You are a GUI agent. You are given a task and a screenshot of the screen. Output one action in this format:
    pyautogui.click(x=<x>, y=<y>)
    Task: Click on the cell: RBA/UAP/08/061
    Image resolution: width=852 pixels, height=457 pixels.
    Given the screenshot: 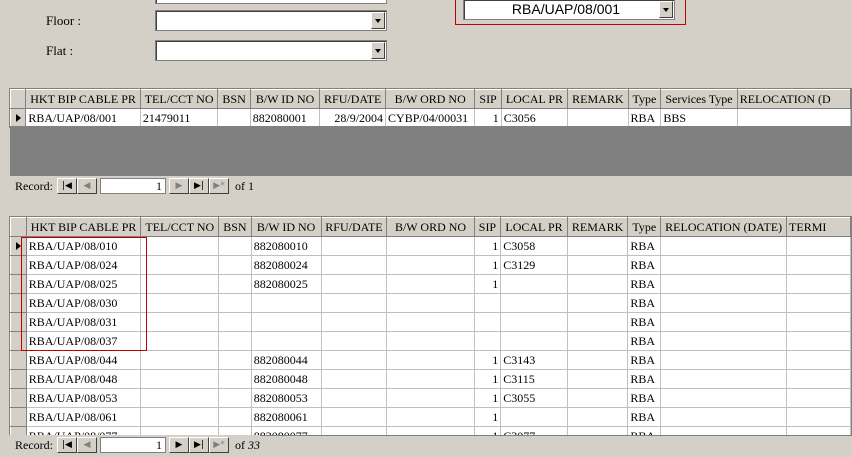 What is the action you would take?
    pyautogui.click(x=84, y=417)
    